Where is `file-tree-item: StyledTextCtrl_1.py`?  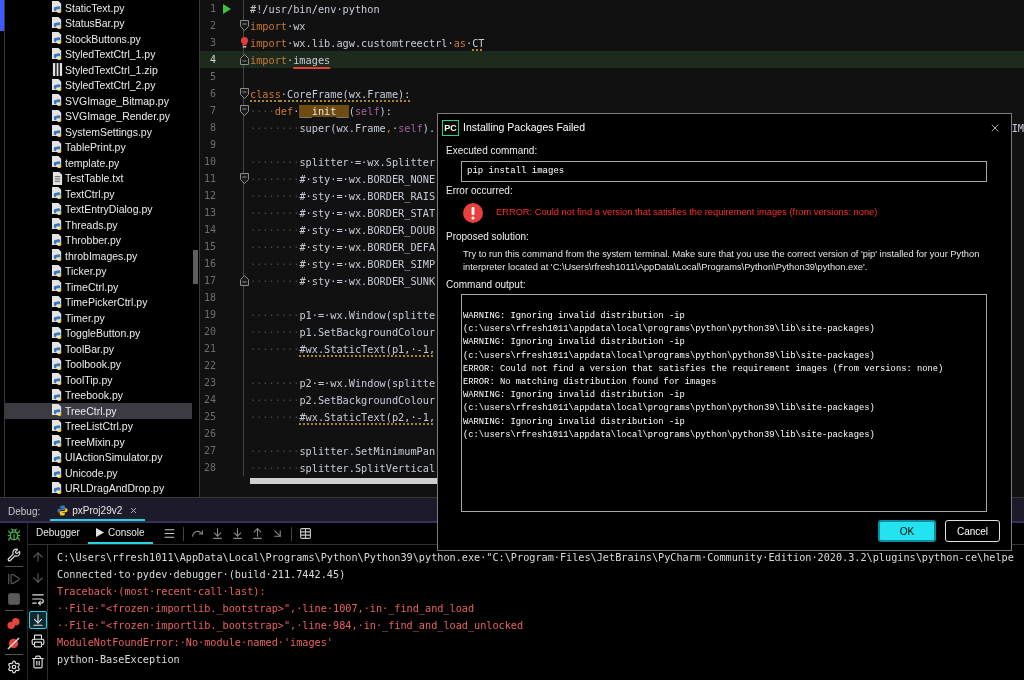
file-tree-item: StyledTextCtrl_1.py is located at coordinates (104, 54).